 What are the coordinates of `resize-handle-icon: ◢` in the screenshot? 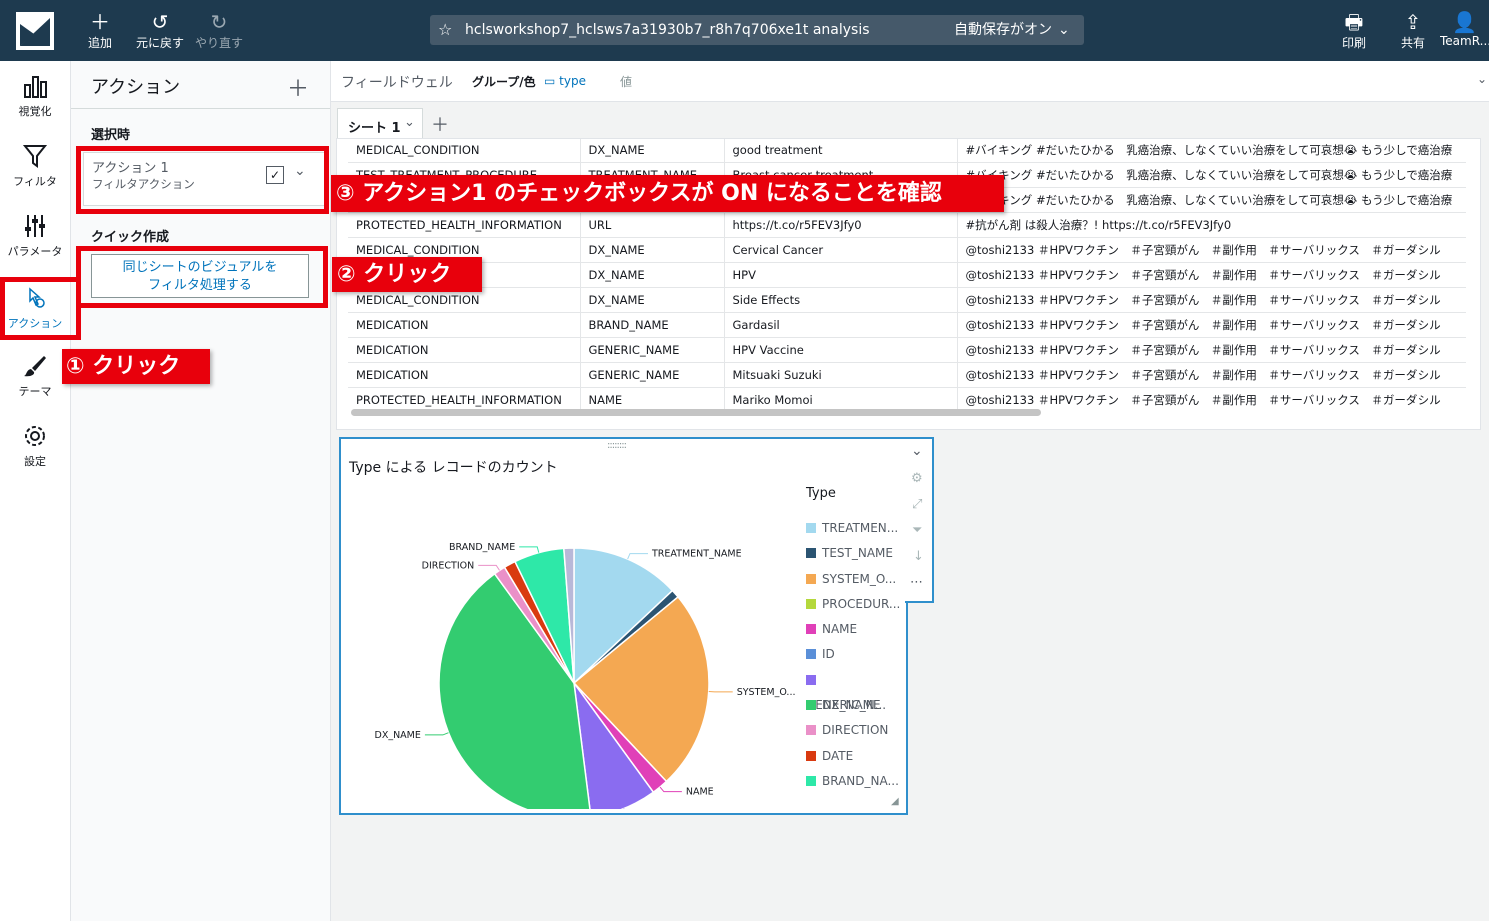 It's located at (895, 801).